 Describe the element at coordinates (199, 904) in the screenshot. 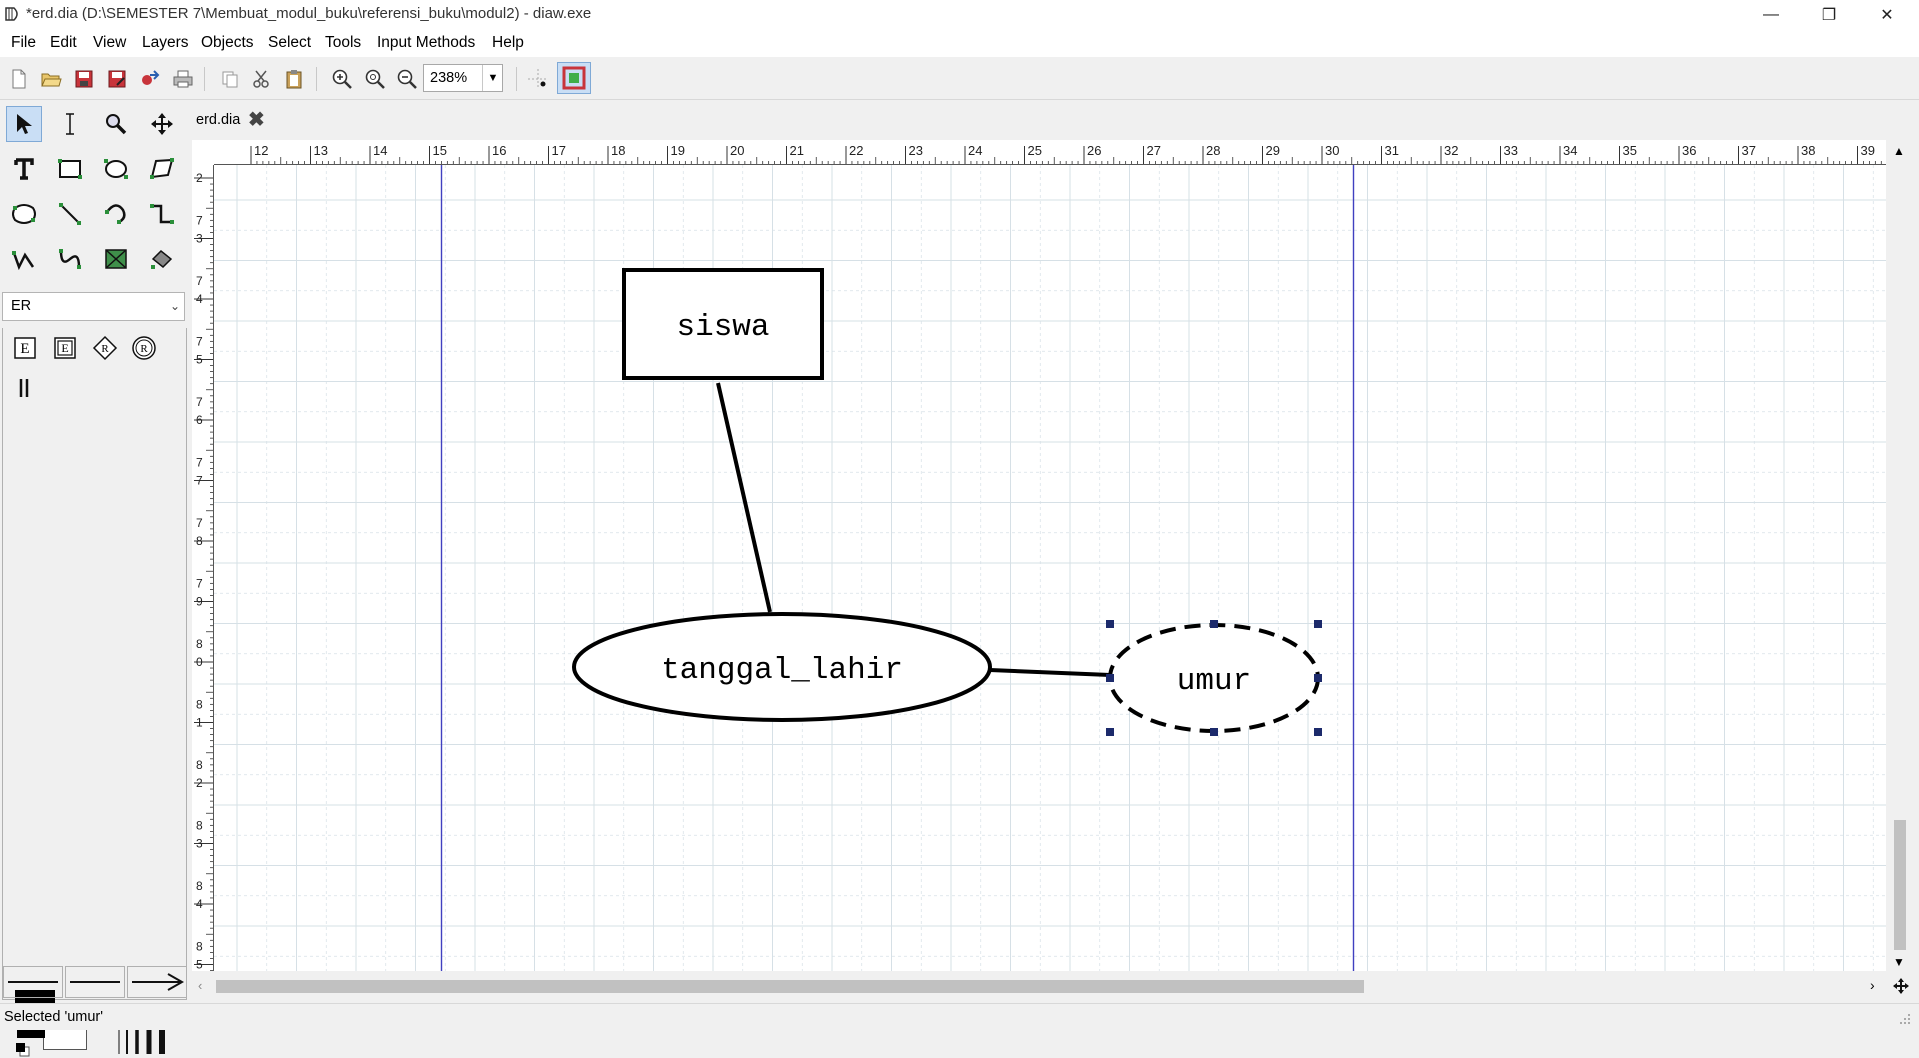

I see `ruler-label: 4` at that location.